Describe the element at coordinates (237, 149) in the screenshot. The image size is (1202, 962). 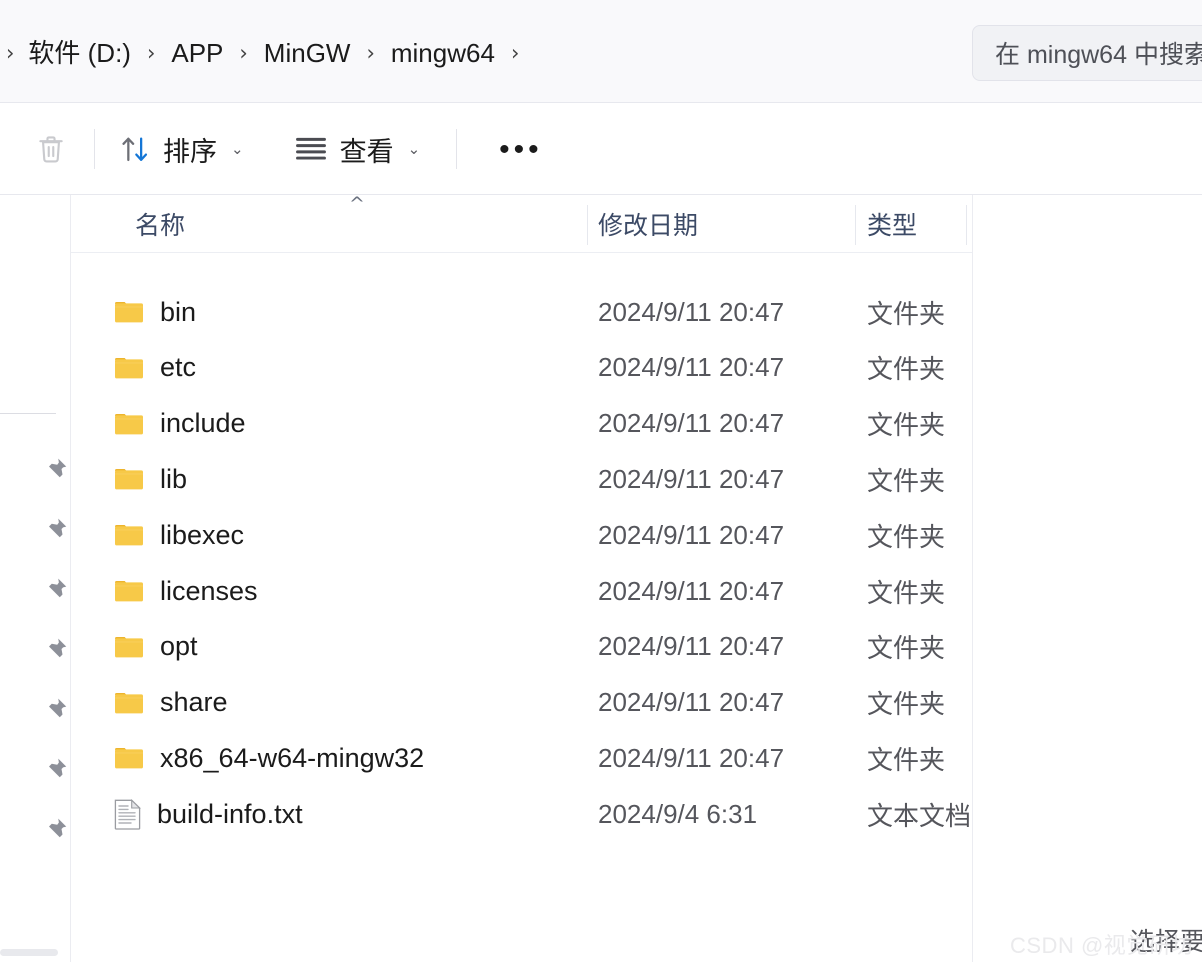
I see `chevron-down-icon: ⌄` at that location.